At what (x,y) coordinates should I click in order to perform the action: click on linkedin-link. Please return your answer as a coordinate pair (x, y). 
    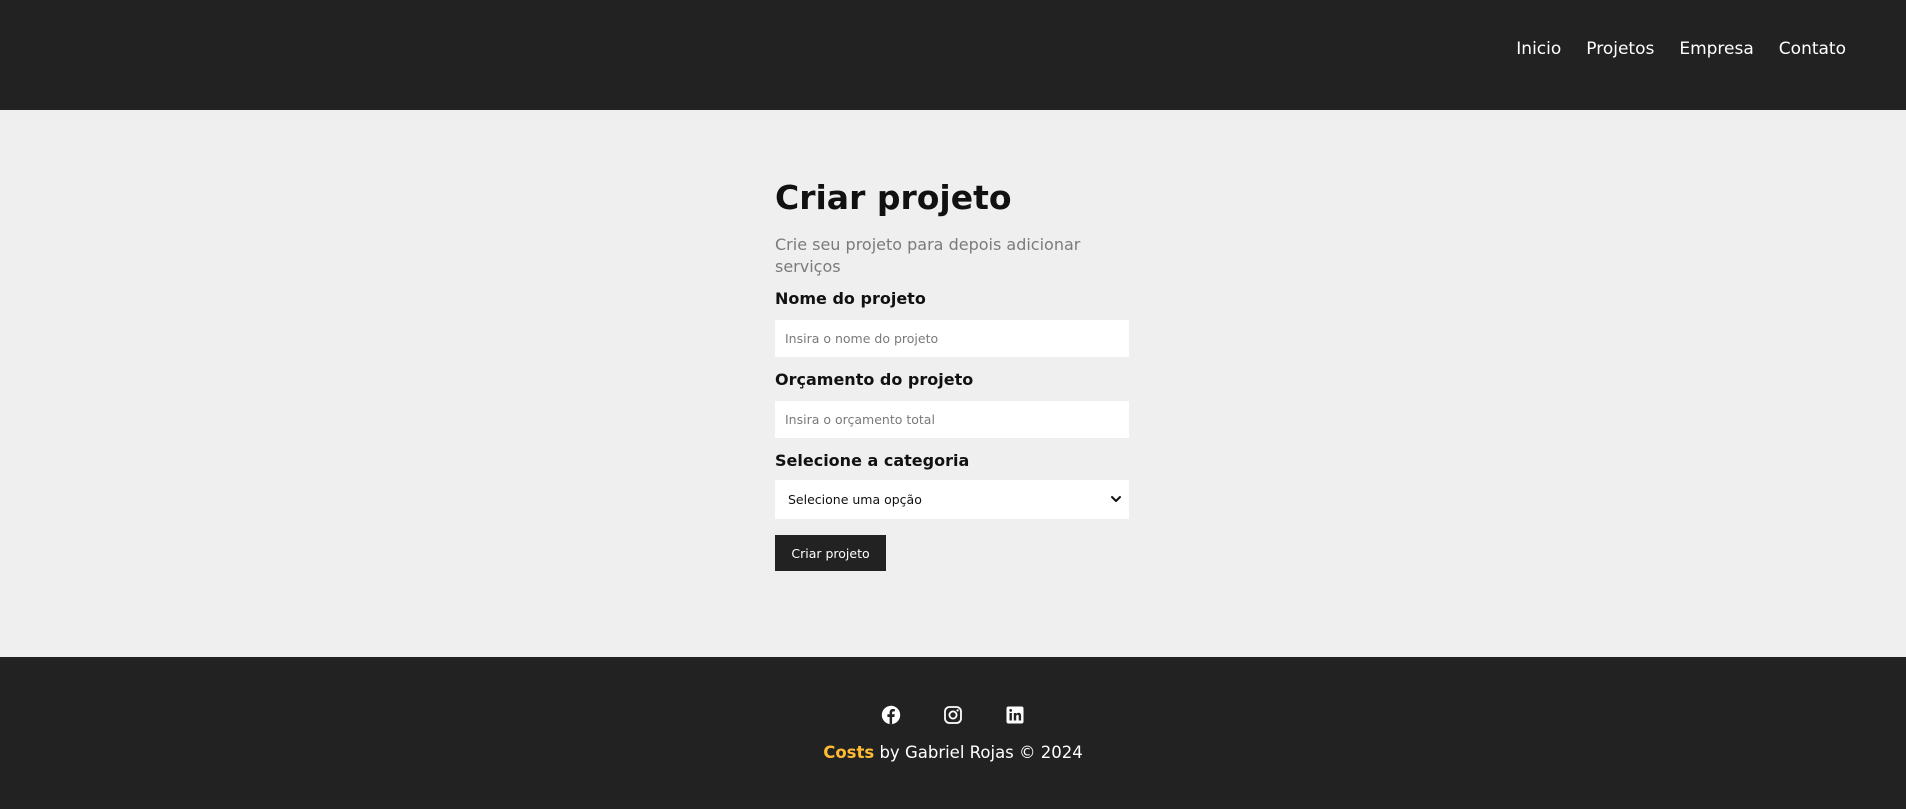
    Looking at the image, I should click on (1015, 715).